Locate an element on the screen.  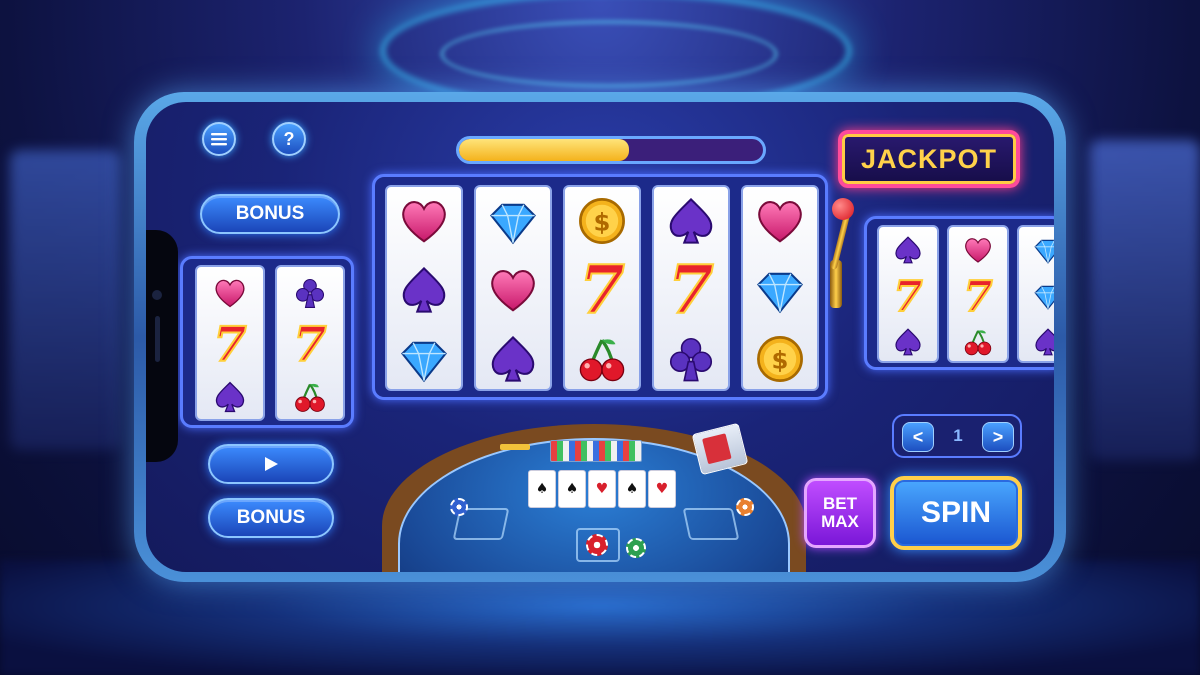
chip-rack is located at coordinates (596, 451).